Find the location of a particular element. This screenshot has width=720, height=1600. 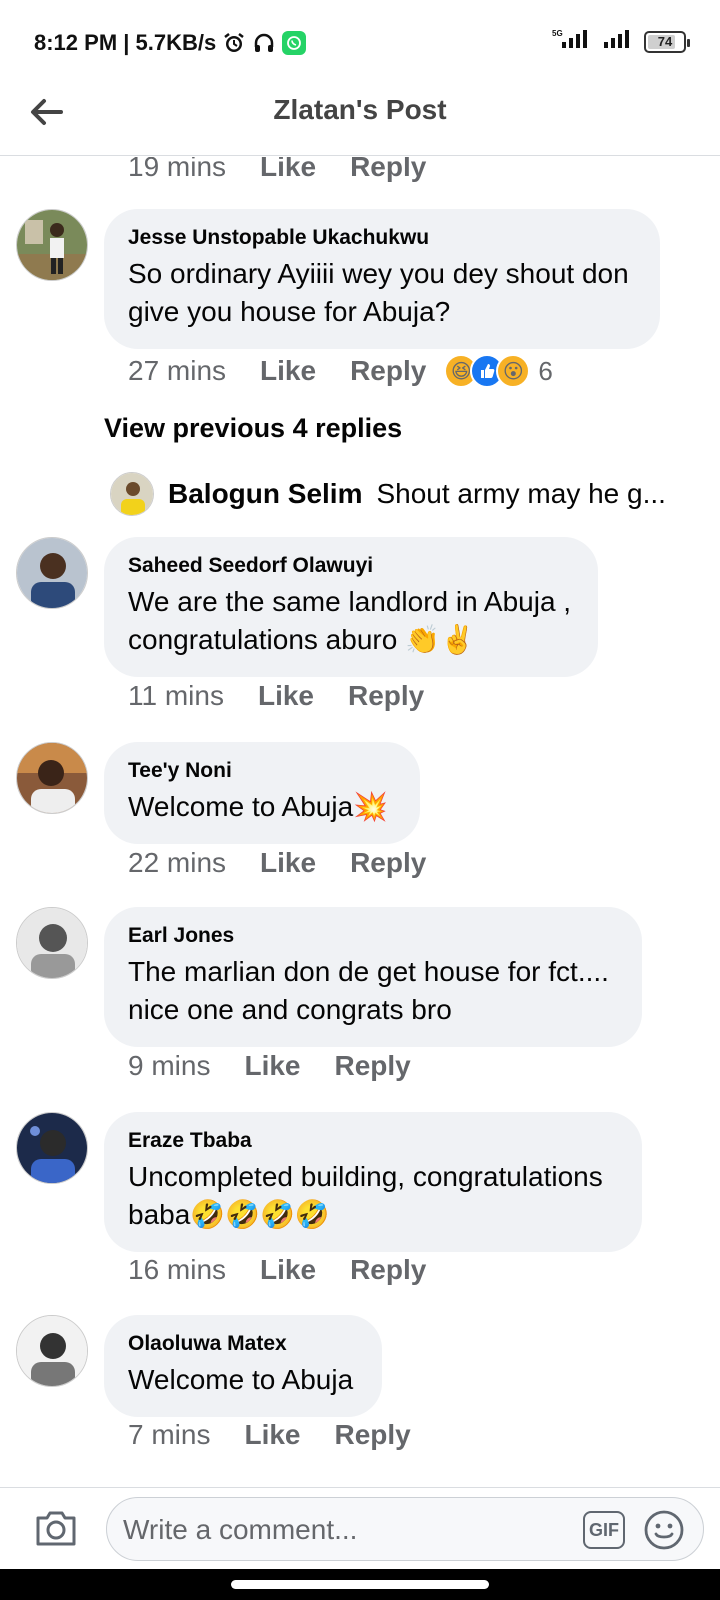

comment-bubble: Olaoluwa Matex Welcome to Abuja is located at coordinates (243, 1366).